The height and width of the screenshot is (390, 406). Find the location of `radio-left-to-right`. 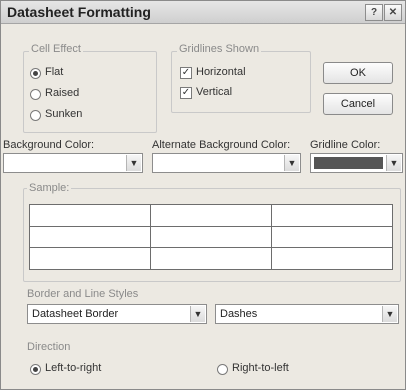

radio-left-to-right is located at coordinates (35, 369).